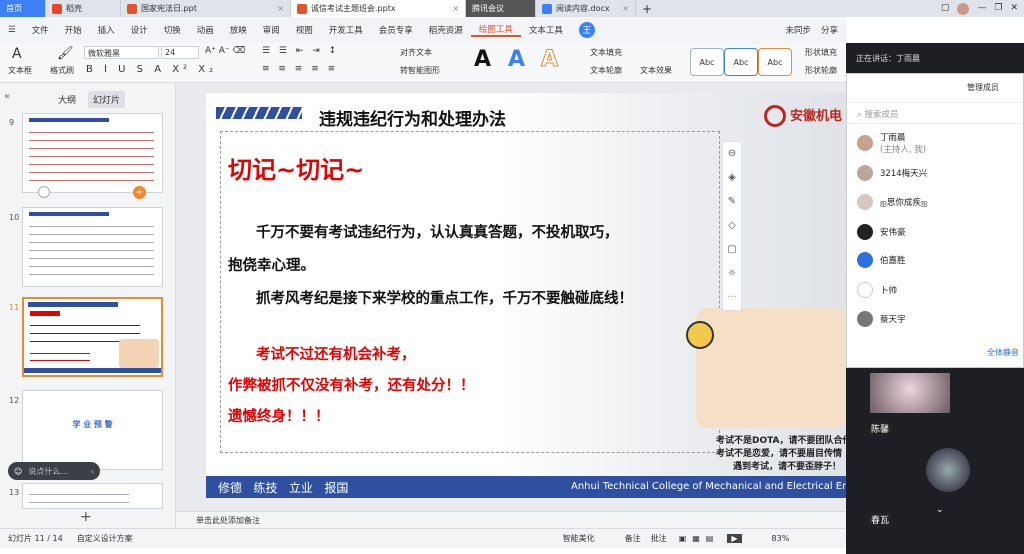  Describe the element at coordinates (172, 30) in the screenshot. I see `menu-item: 切换` at that location.